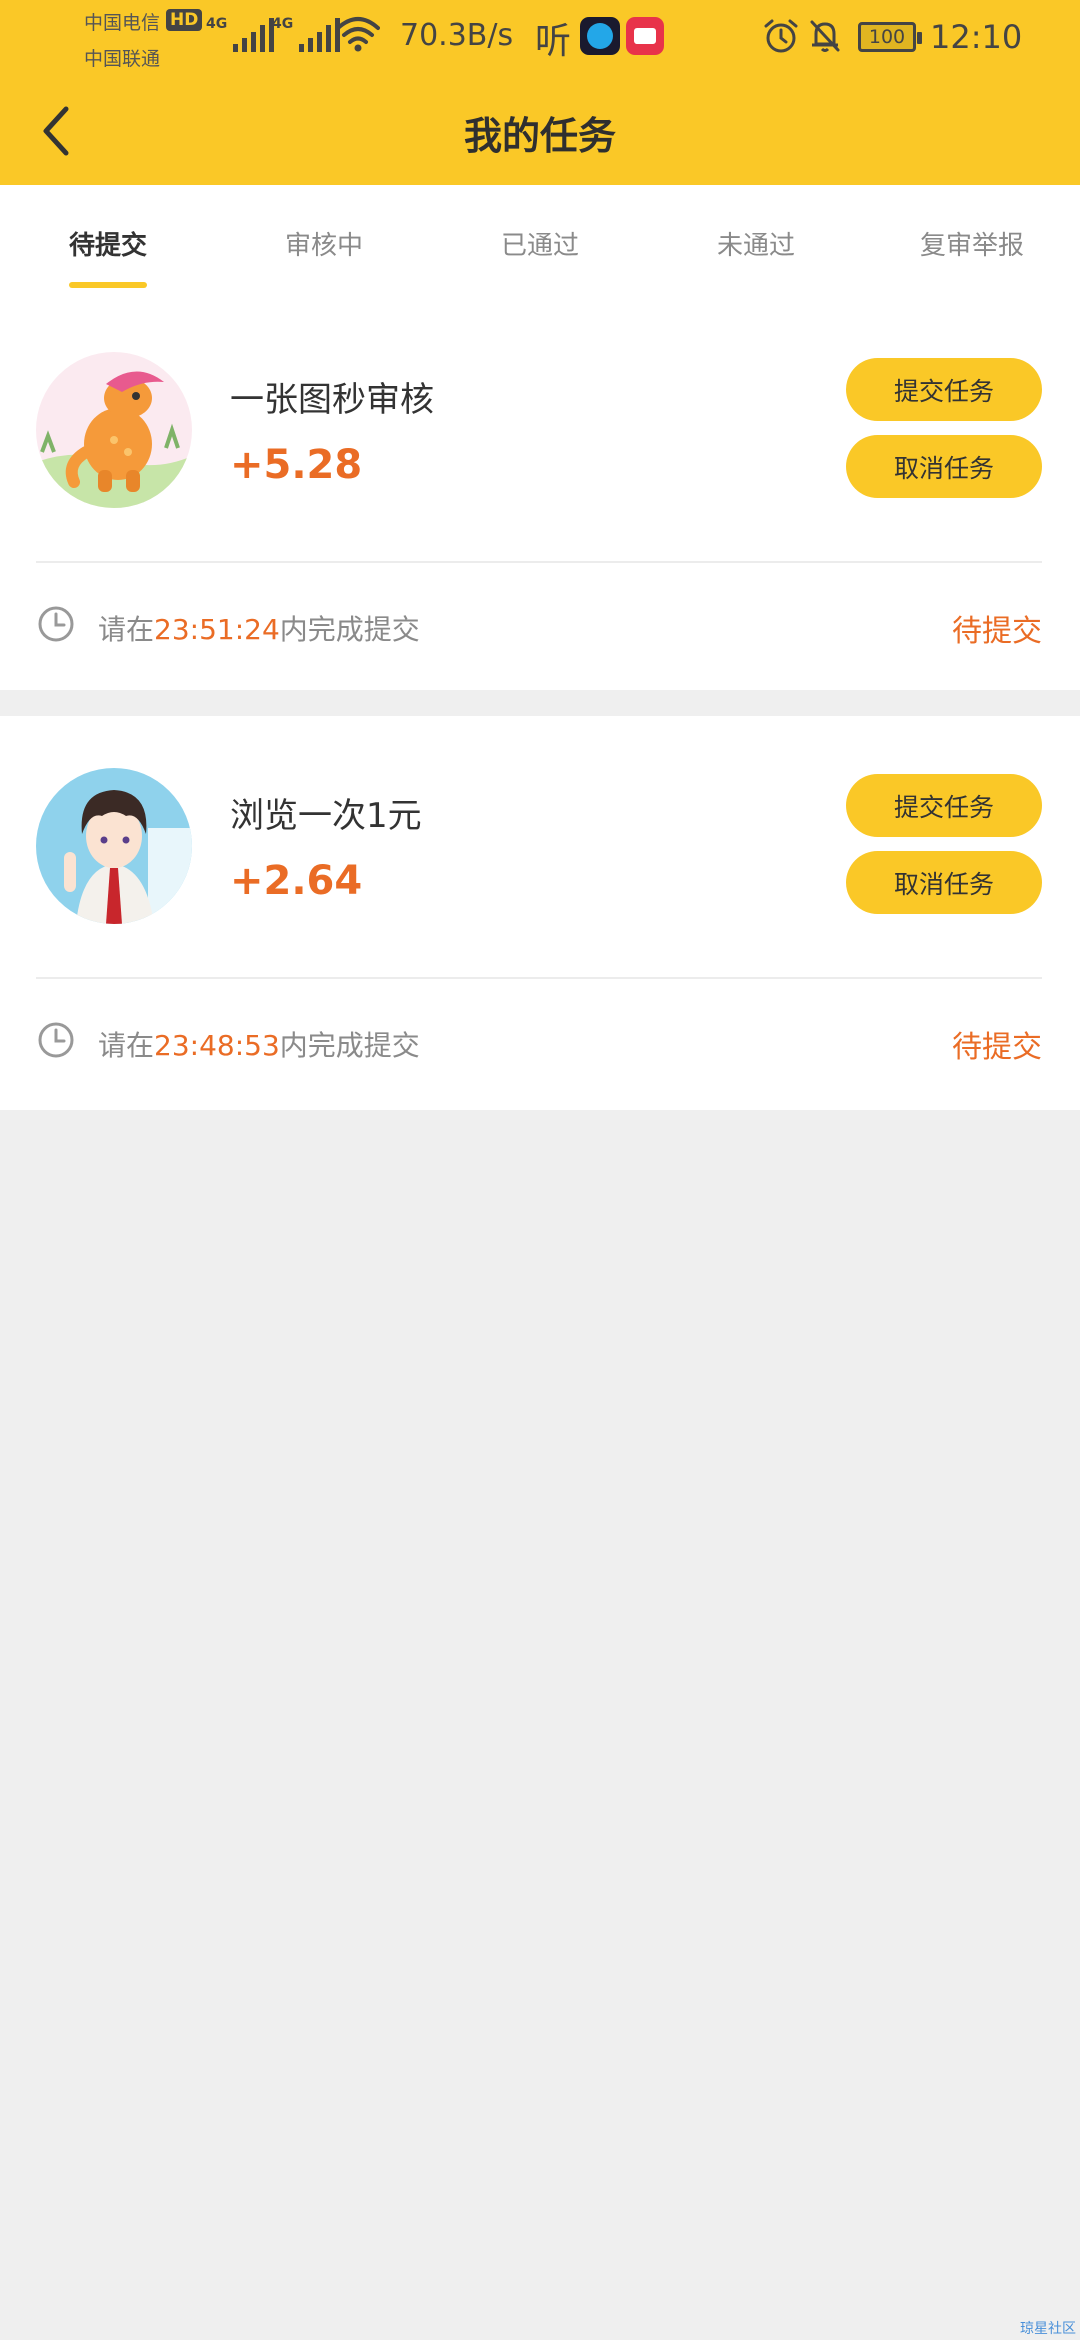 The image size is (1080, 2340). I want to click on deadline-text: 请在23:48:53内完成提交, so click(259, 1044).